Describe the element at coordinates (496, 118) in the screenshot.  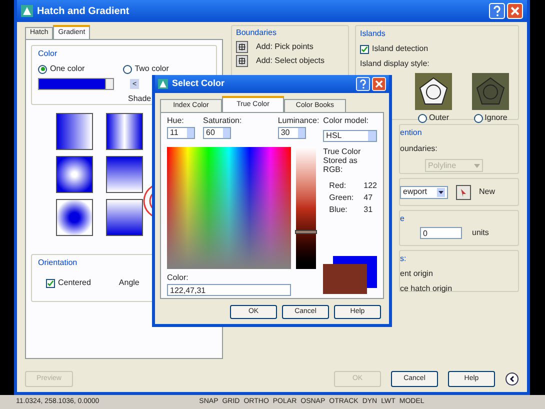
I see `radio-label: Ignore` at that location.